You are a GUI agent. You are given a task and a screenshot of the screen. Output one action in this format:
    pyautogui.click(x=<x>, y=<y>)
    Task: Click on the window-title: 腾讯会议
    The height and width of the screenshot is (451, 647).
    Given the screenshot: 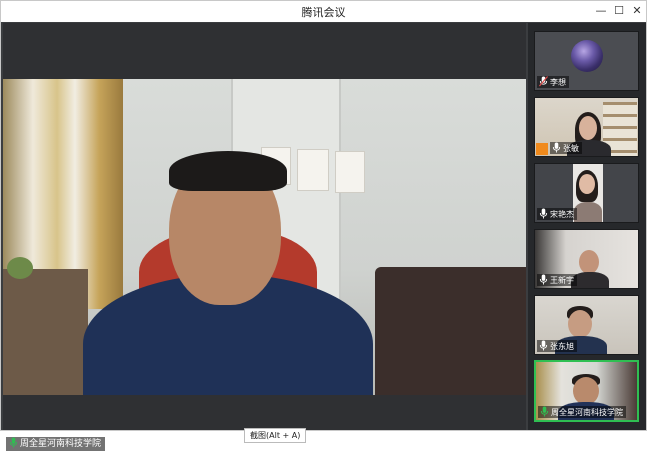 What is the action you would take?
    pyautogui.click(x=323, y=12)
    